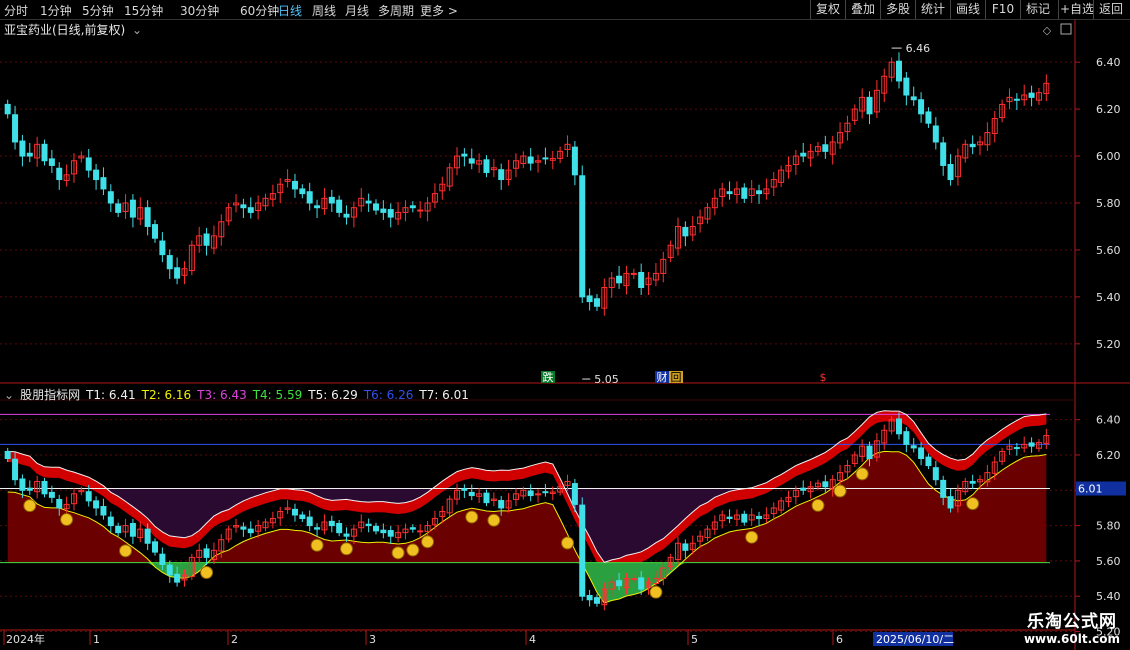  What do you see at coordinates (111, 395) in the screenshot?
I see `legend-t1: T1: 6.41` at bounding box center [111, 395].